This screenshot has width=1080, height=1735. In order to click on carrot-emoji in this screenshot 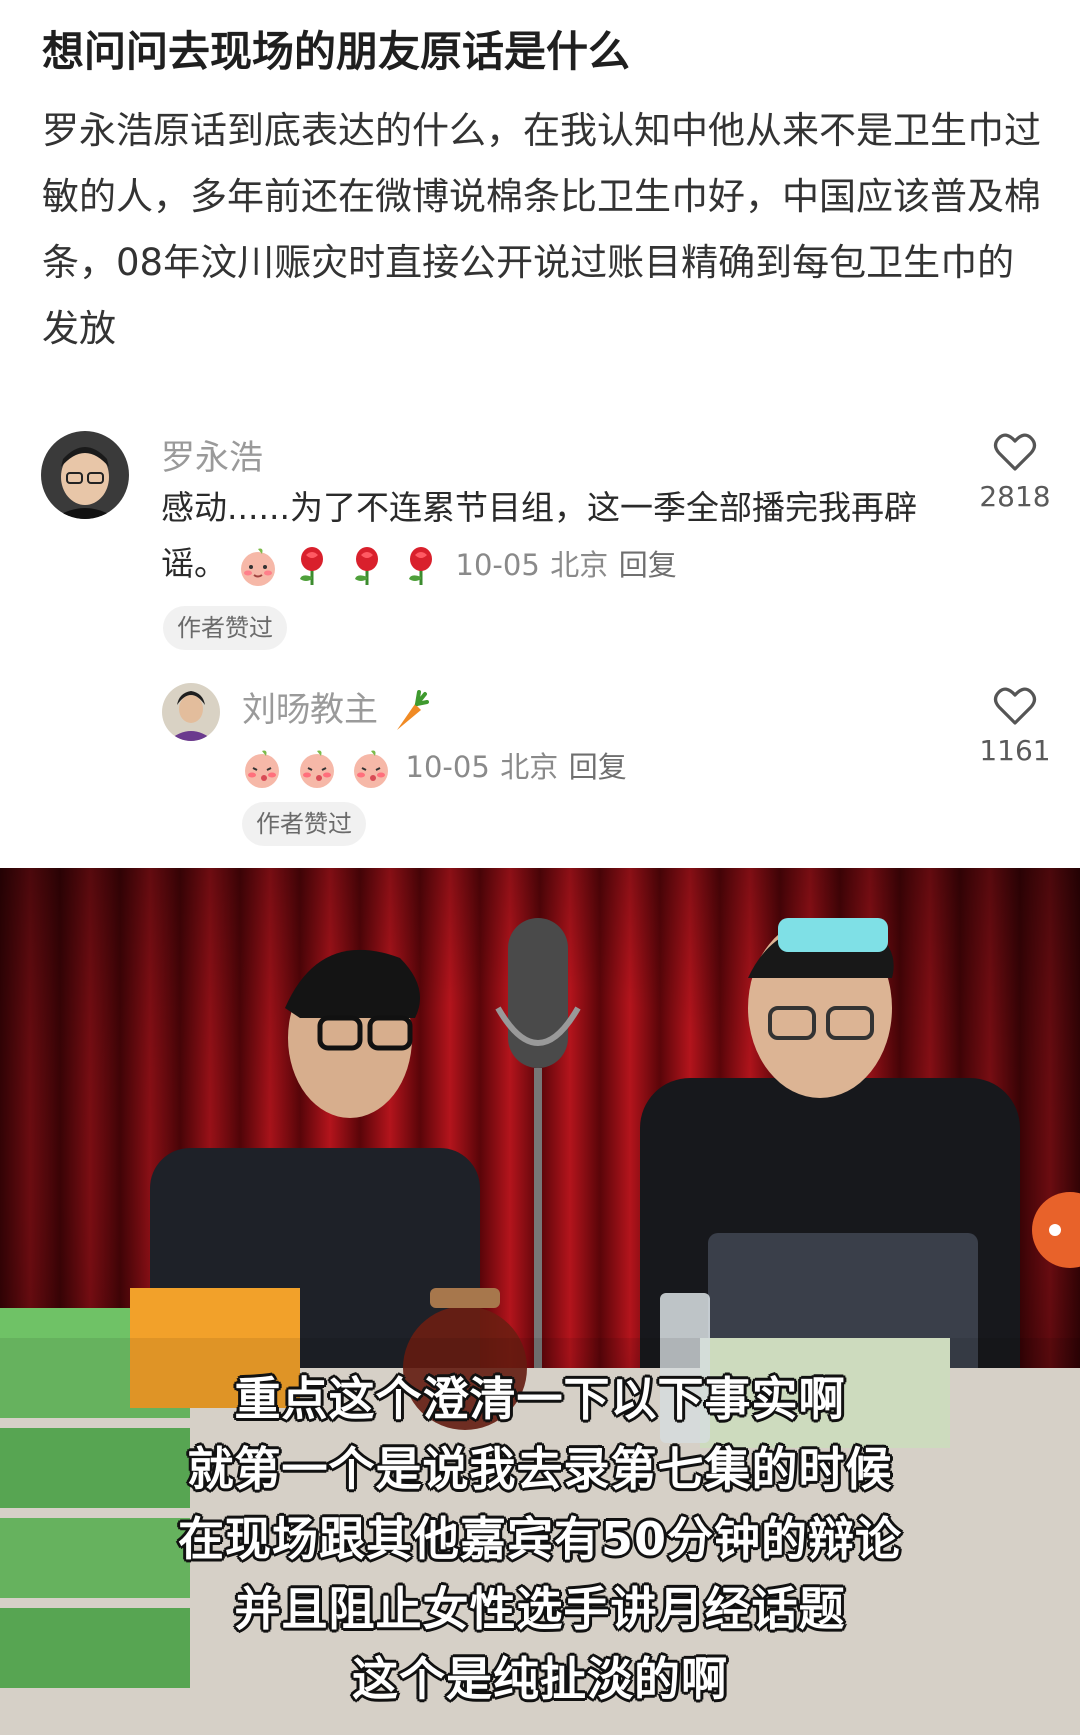, I will do `click(412, 709)`.